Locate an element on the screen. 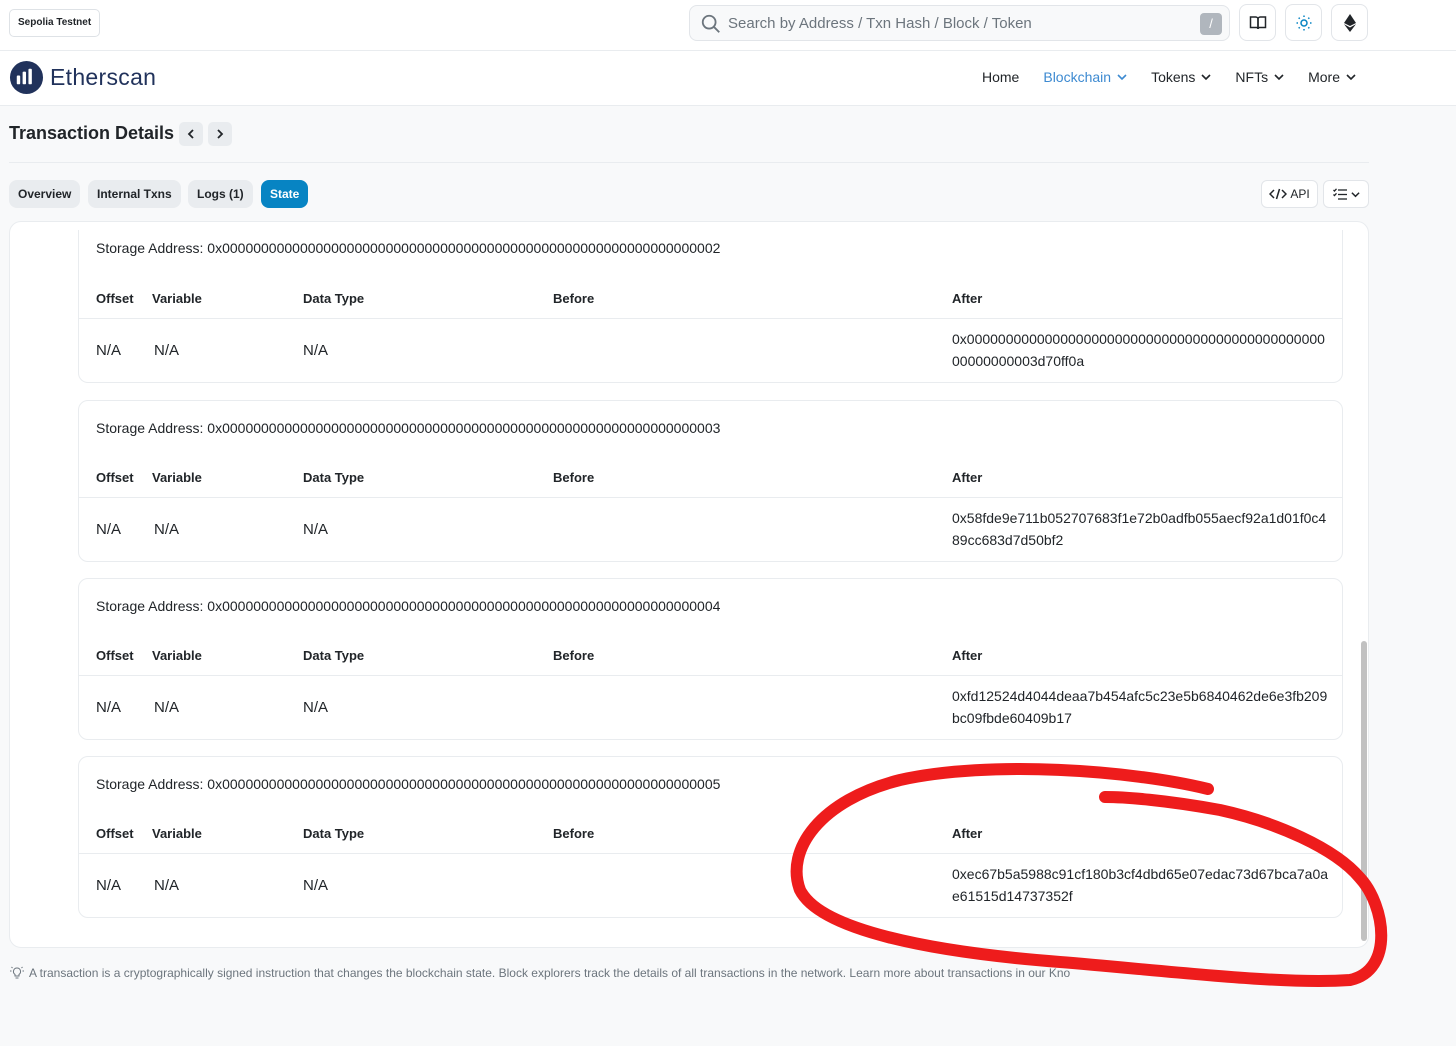 This screenshot has height=1046, width=1456. nav-more: More is located at coordinates (1332, 77).